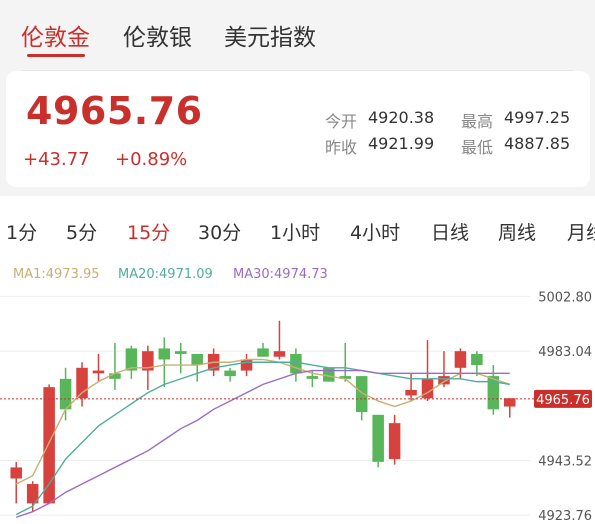 The image size is (595, 524). Describe the element at coordinates (517, 231) in the screenshot. I see `period-weekly: 周线` at that location.